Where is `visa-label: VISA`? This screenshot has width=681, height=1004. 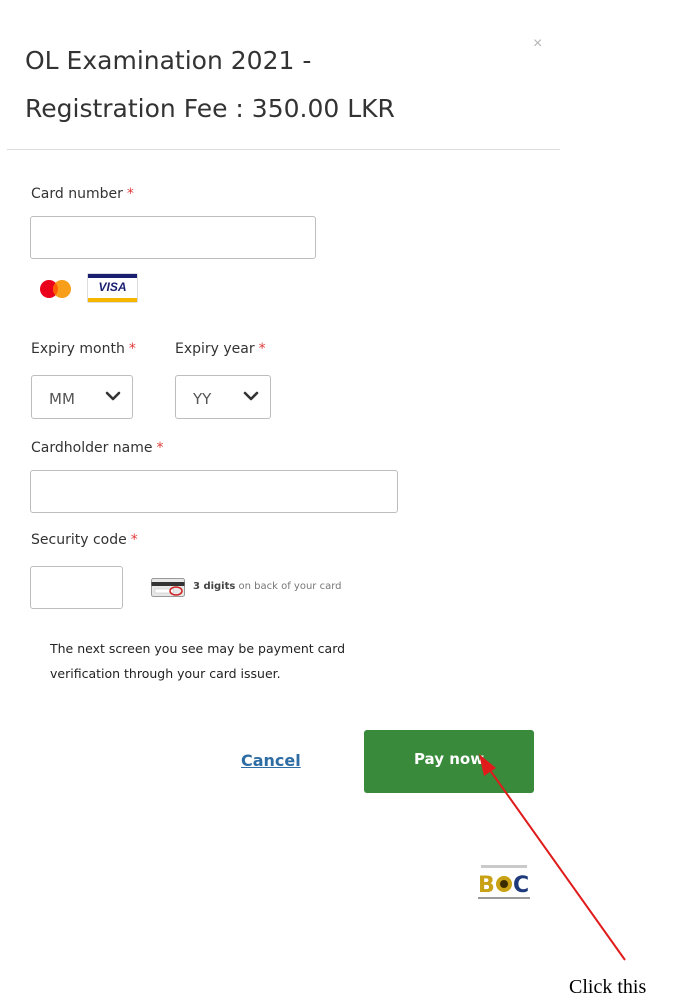 visa-label: VISA is located at coordinates (112, 287).